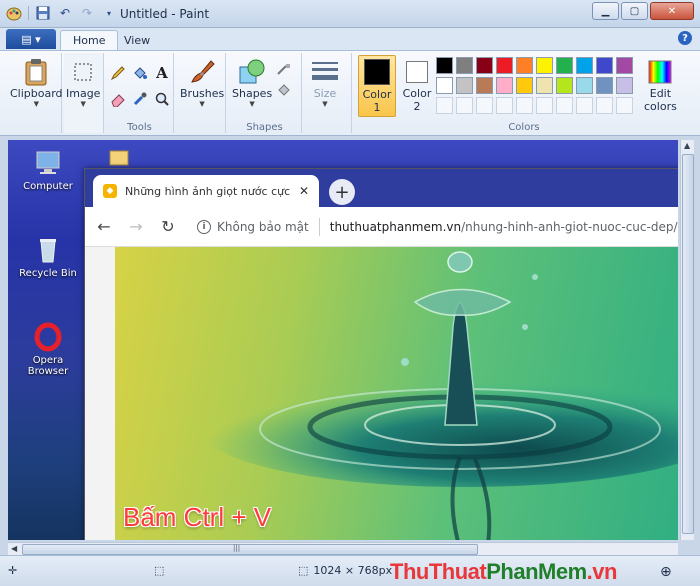 Image resolution: width=700 pixels, height=586 pixels. What do you see at coordinates (284, 69) in the screenshot?
I see `outline-icon` at bounding box center [284, 69].